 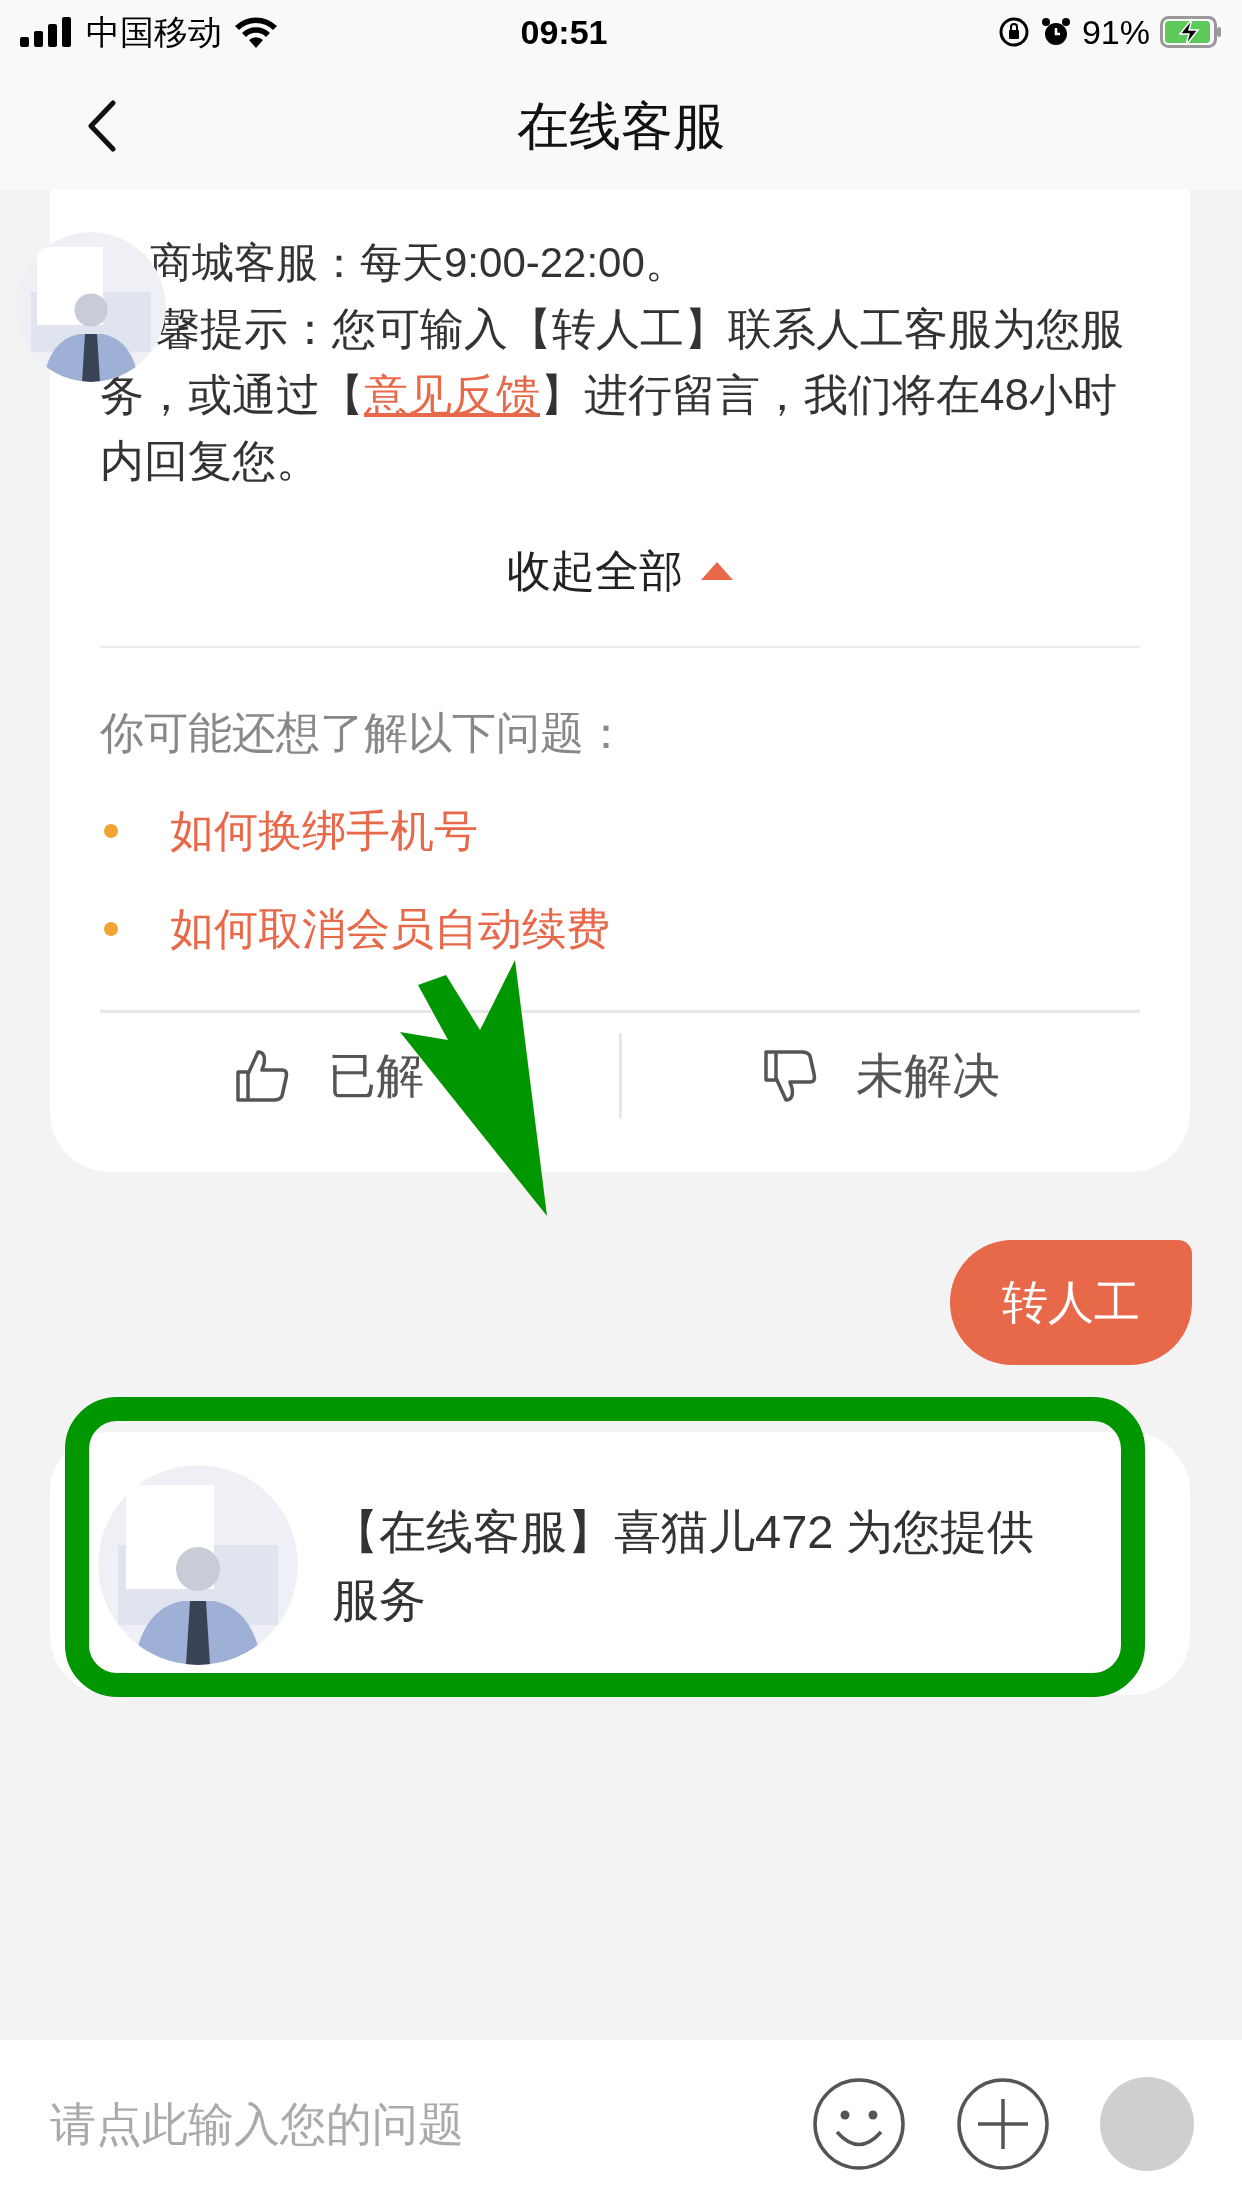 What do you see at coordinates (789, 1075) in the screenshot?
I see `thumbs-down-icon` at bounding box center [789, 1075].